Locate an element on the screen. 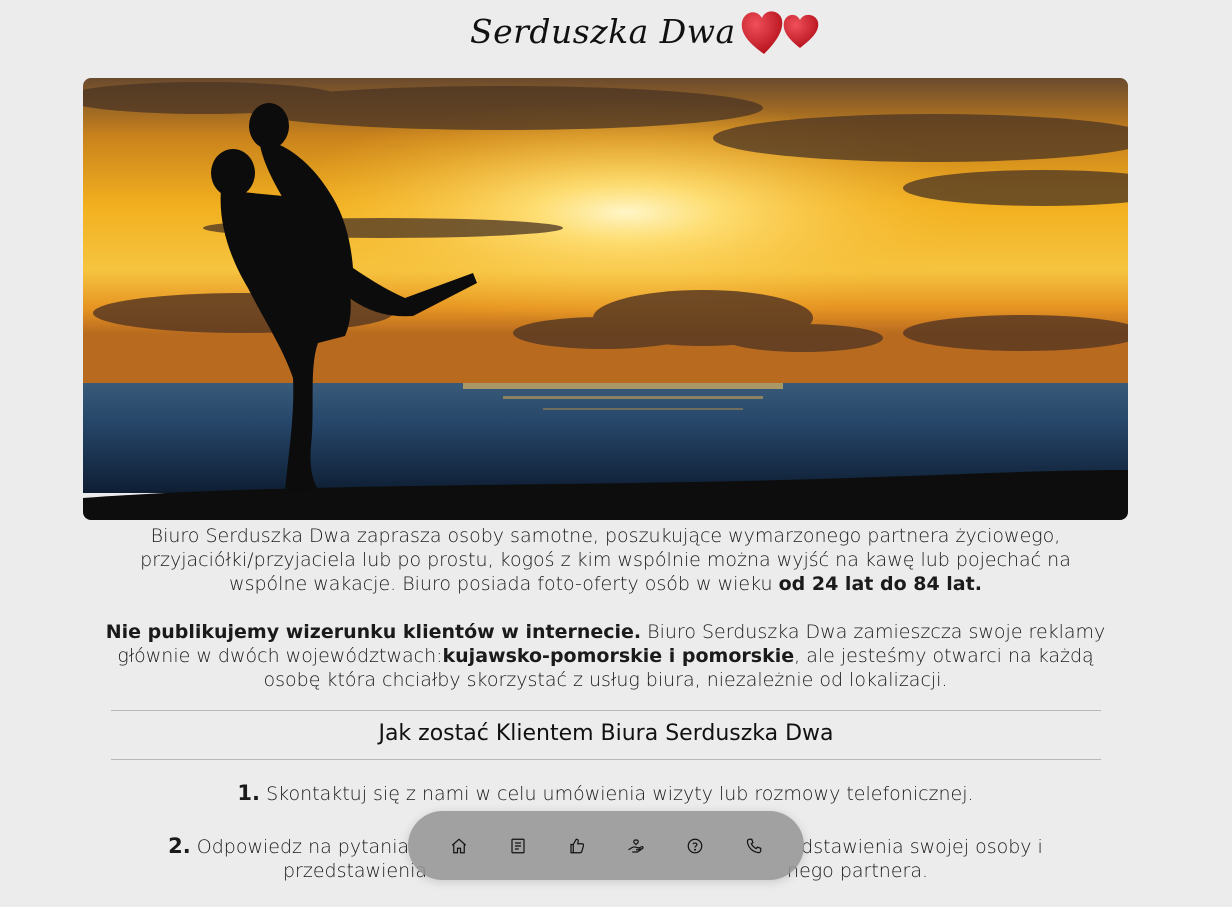  step-text-a: Odpowiedz na pytania is located at coordinates (303, 847).